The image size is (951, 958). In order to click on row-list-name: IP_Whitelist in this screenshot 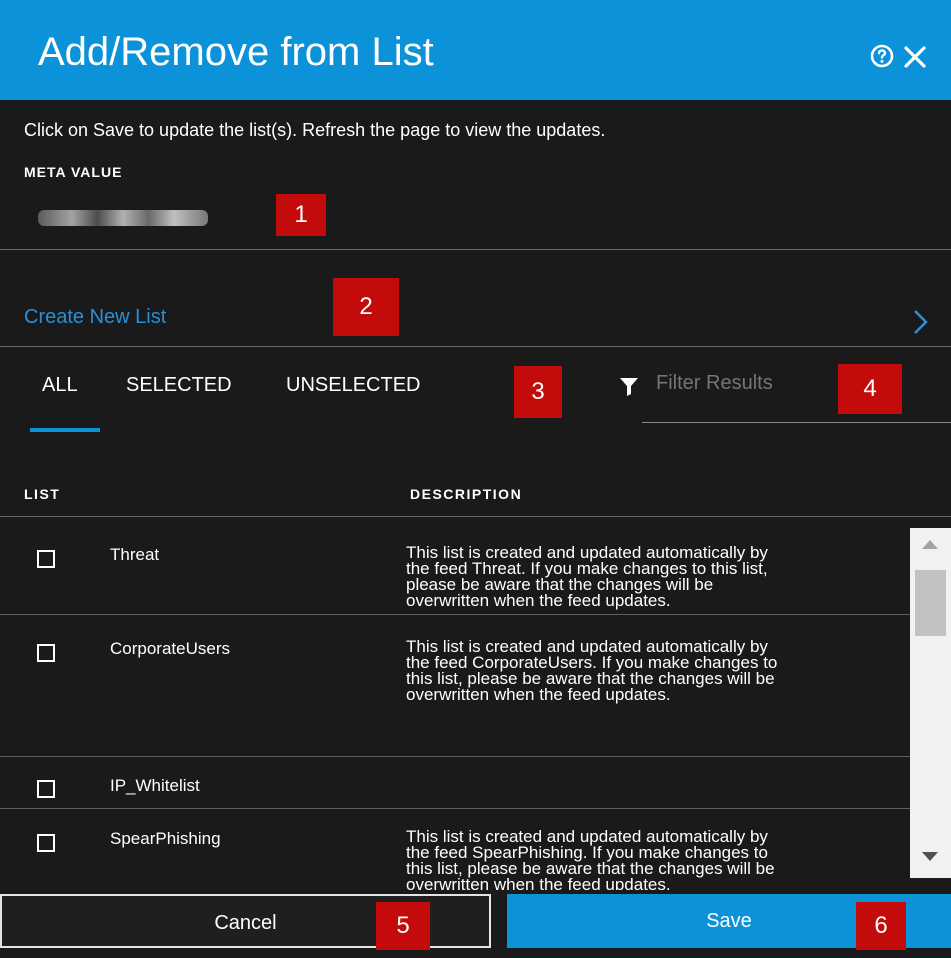, I will do `click(155, 785)`.